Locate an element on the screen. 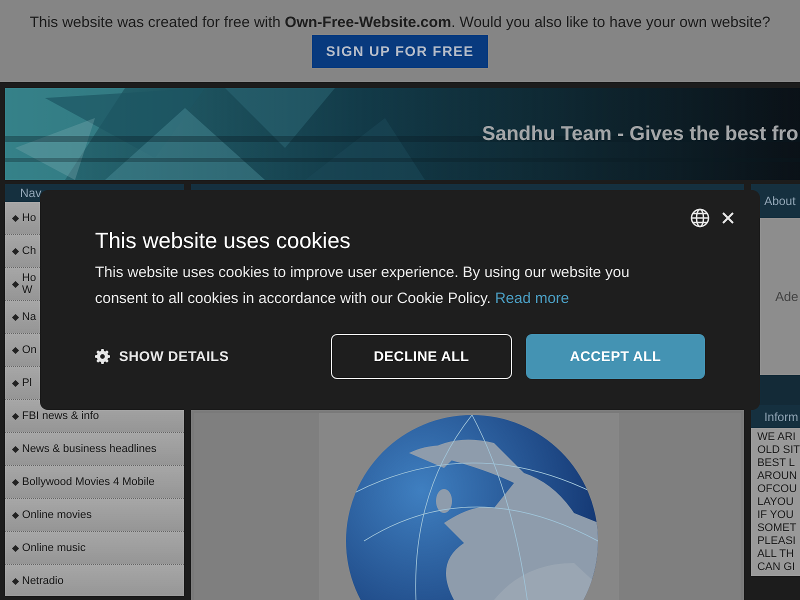  nav-label: Online movies is located at coordinates (57, 515).